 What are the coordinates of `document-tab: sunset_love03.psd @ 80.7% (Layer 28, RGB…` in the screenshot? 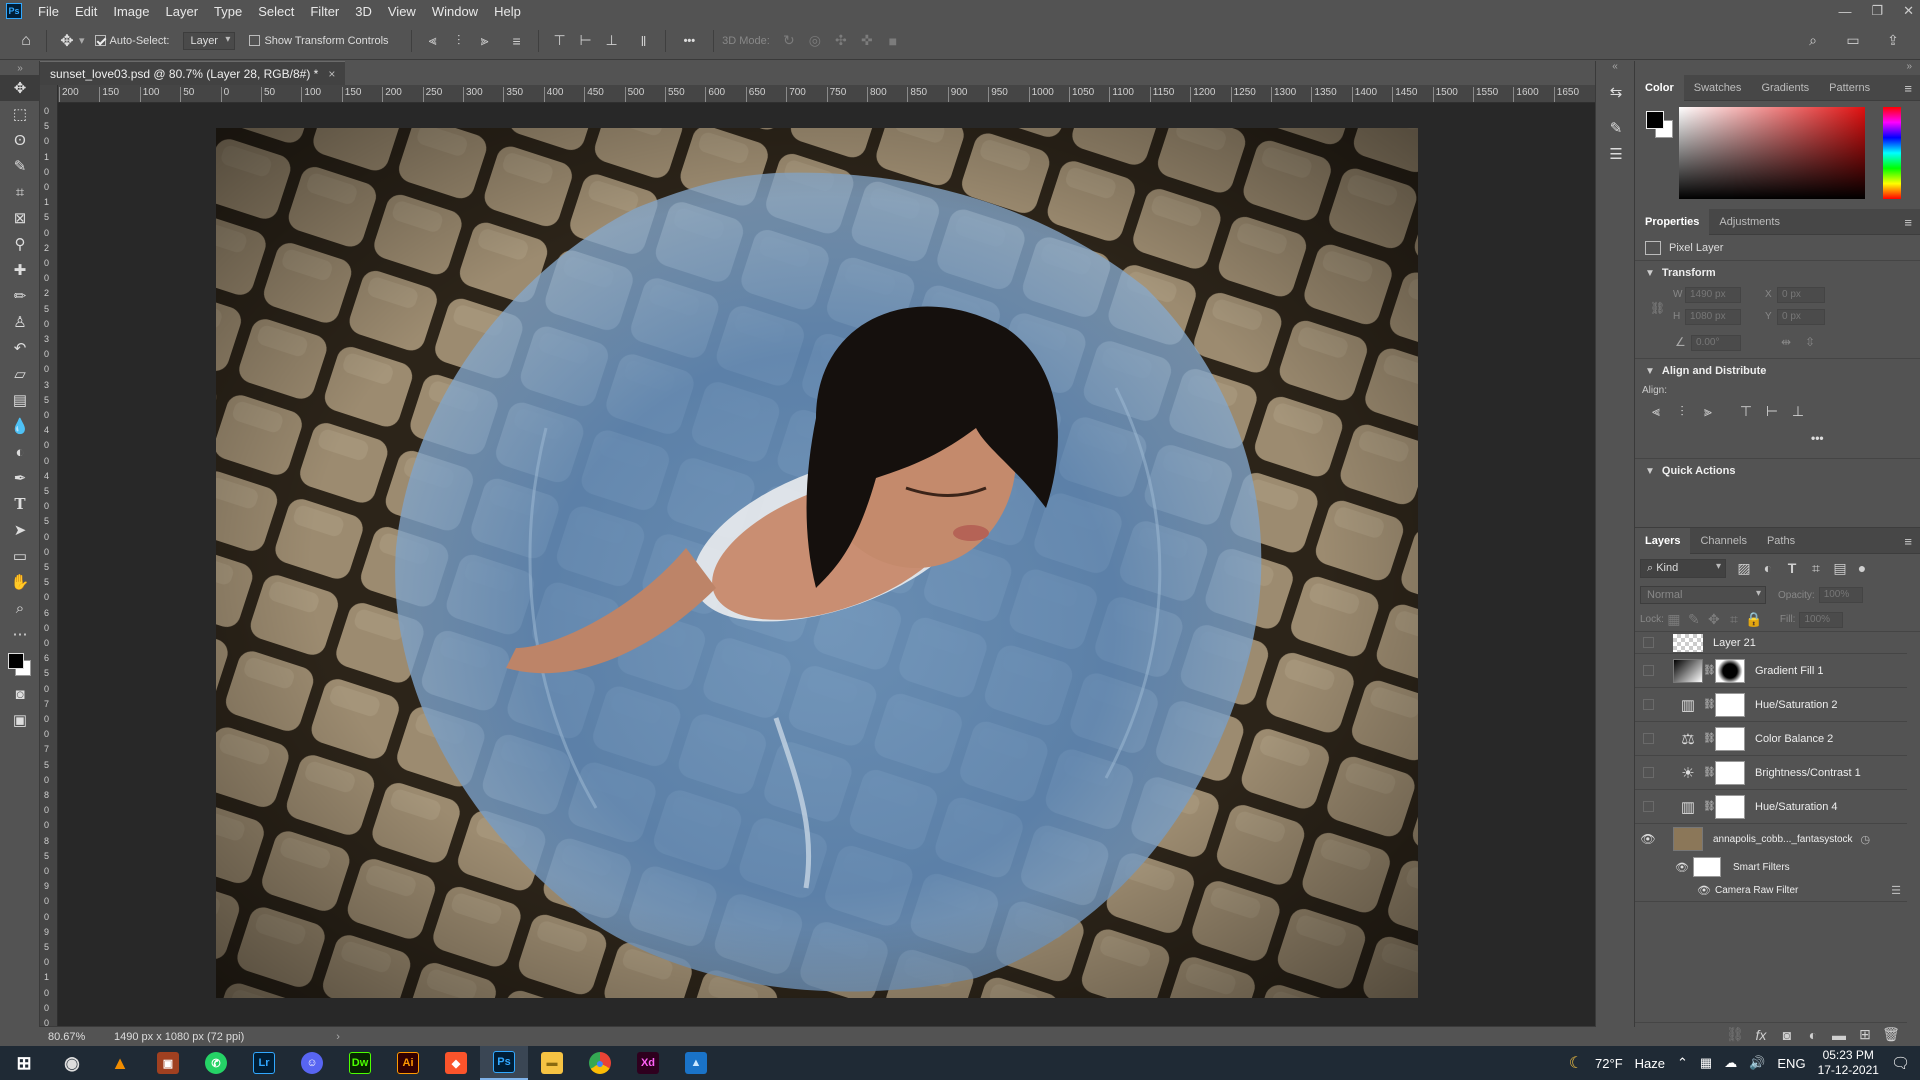 It's located at (193, 73).